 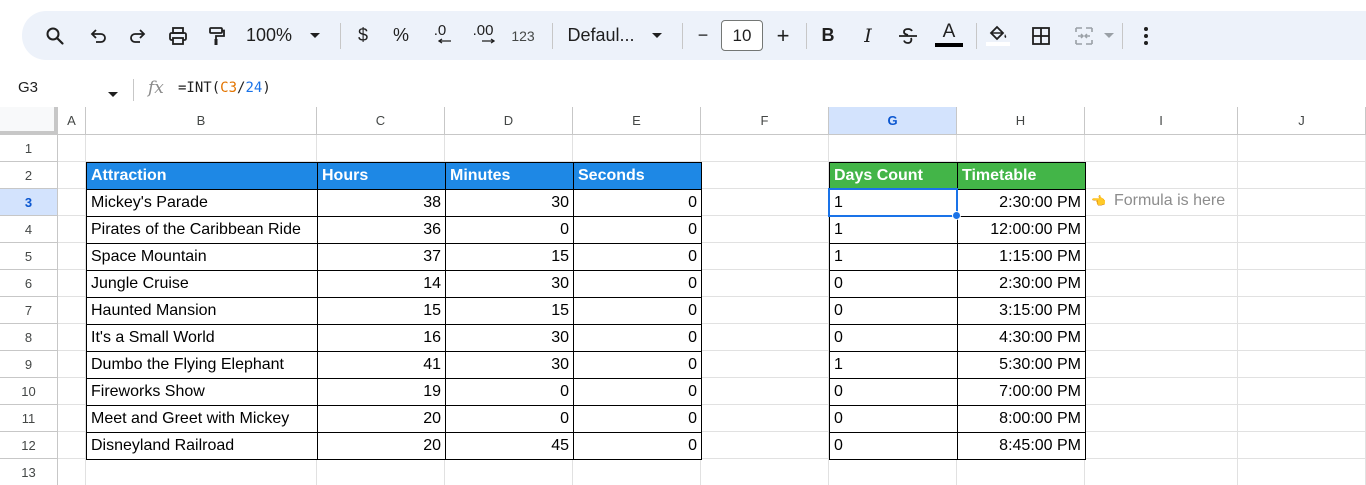 What do you see at coordinates (202, 365) in the screenshot?
I see `table-cell: Dumbo the Flying Elephant` at bounding box center [202, 365].